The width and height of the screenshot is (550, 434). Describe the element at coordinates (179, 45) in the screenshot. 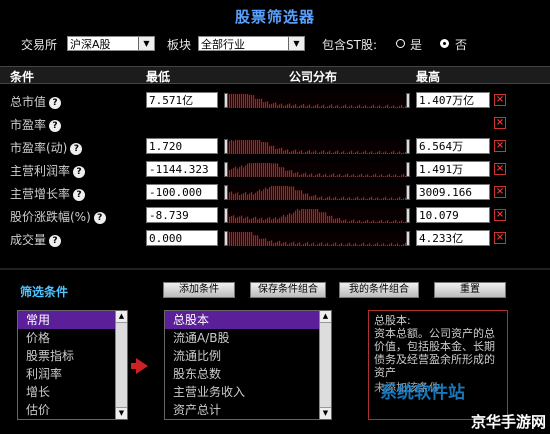

I see `sector-label: 板块` at that location.